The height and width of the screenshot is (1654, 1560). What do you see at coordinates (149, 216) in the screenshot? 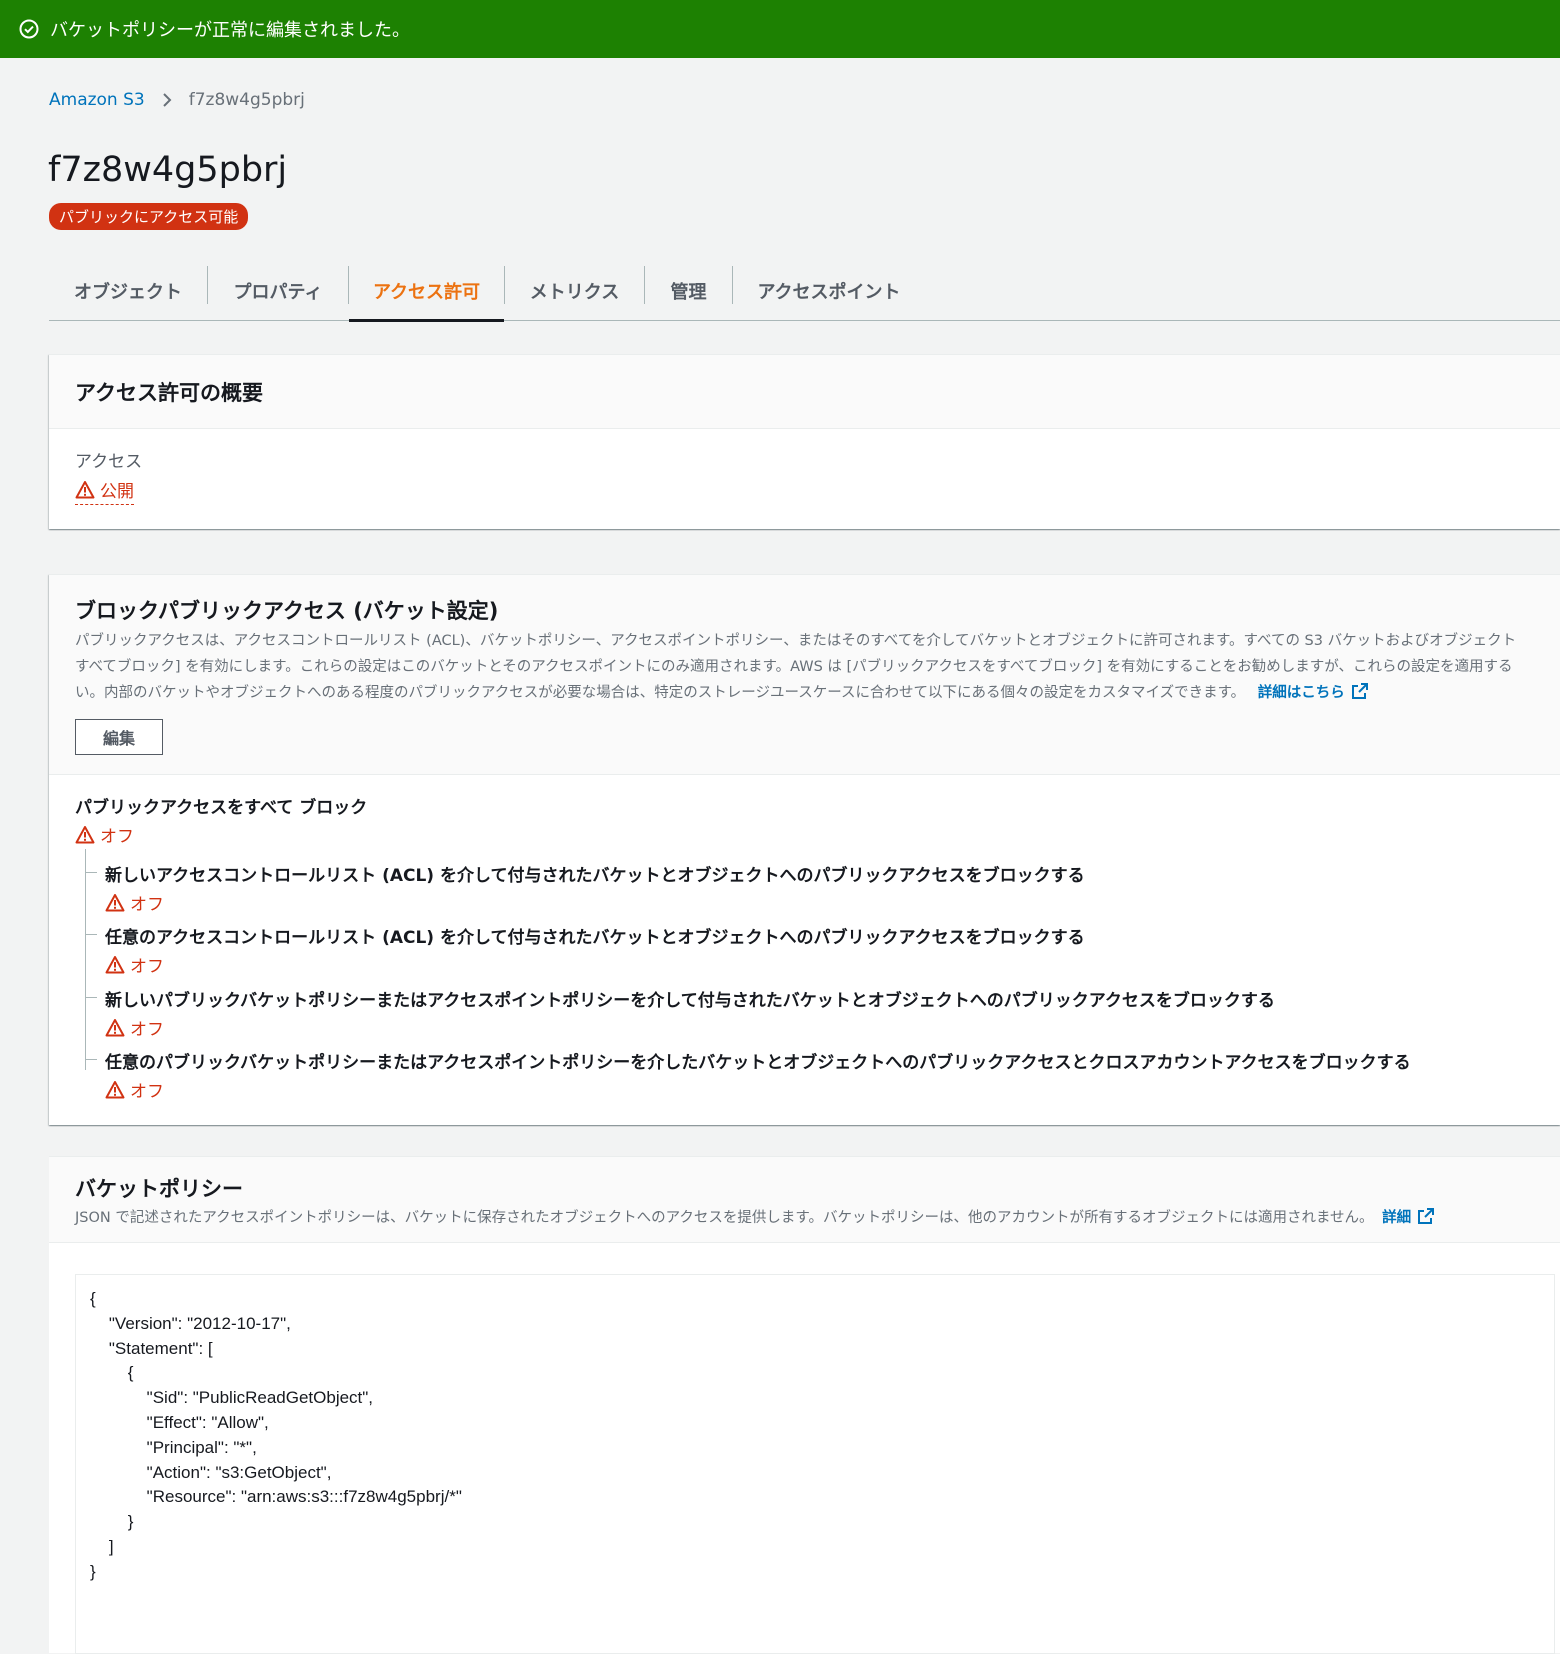
I see `public-access-badge: パブリックにアクセス可能` at bounding box center [149, 216].